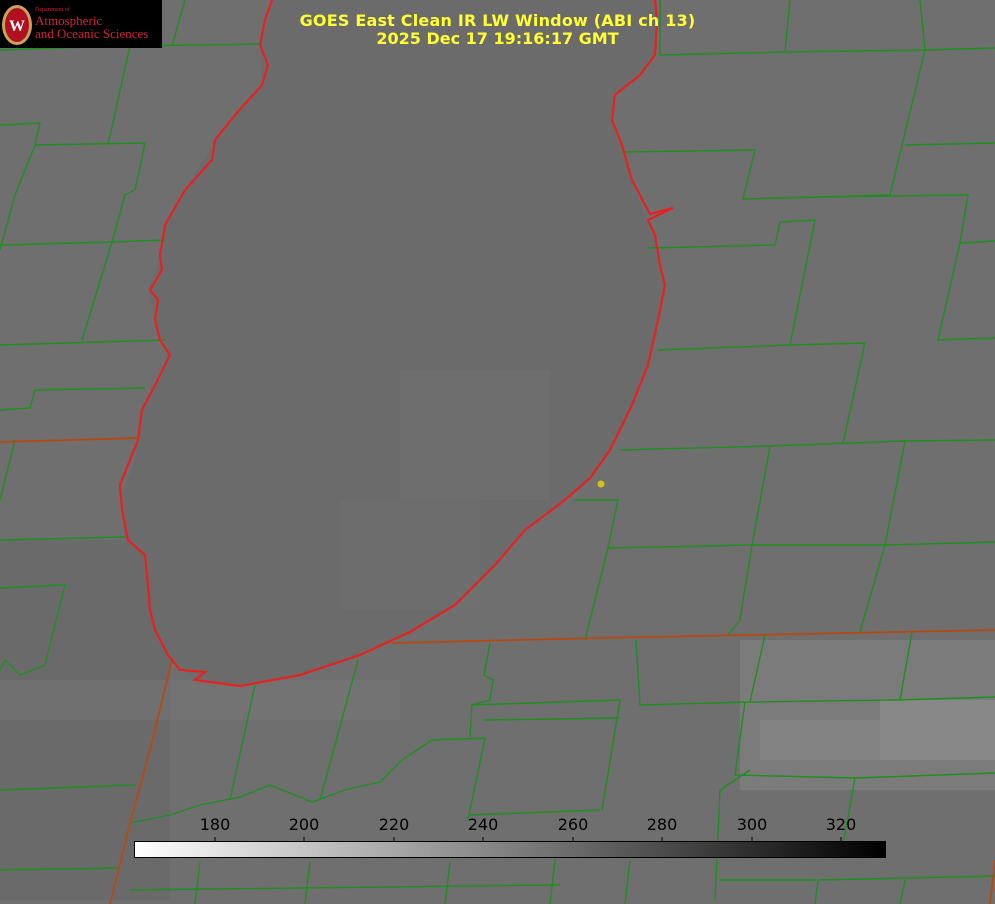 The image size is (995, 904). I want to click on colorbar-tick: 200, so click(304, 824).